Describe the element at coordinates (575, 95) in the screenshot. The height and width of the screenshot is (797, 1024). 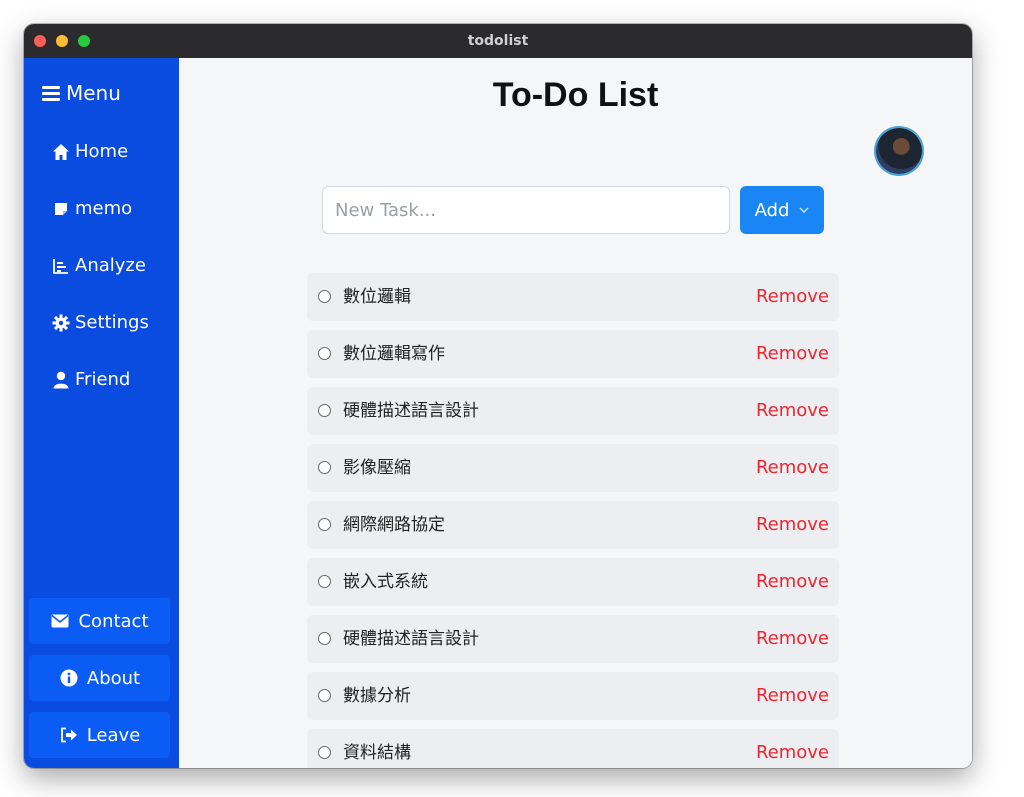
I see `page-title: To-Do List` at that location.